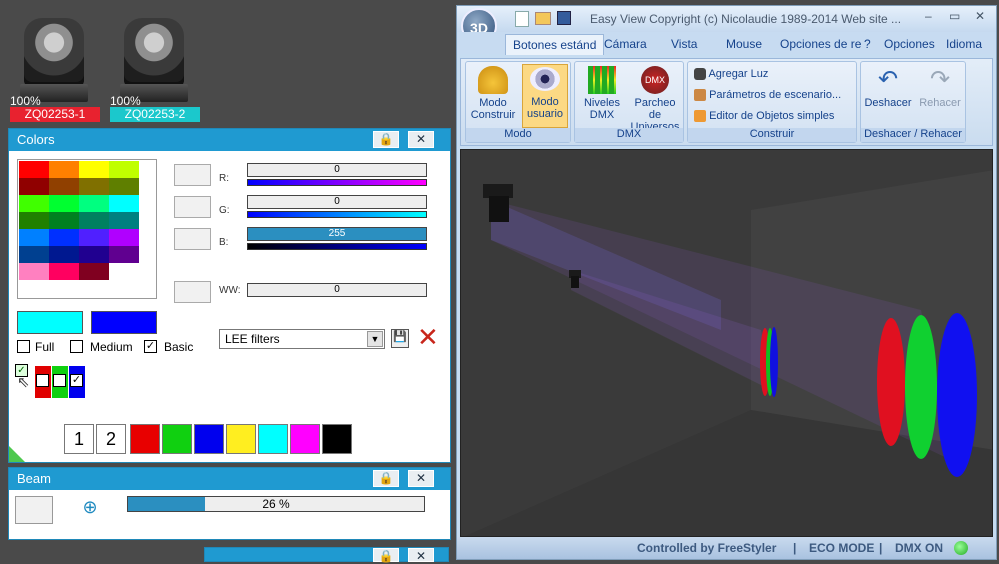 This screenshot has height=564, width=999. I want to click on ww-value: 0, so click(337, 290).